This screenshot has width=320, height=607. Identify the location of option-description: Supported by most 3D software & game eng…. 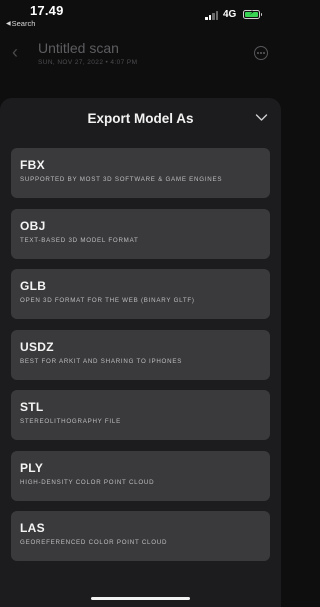
(121, 179).